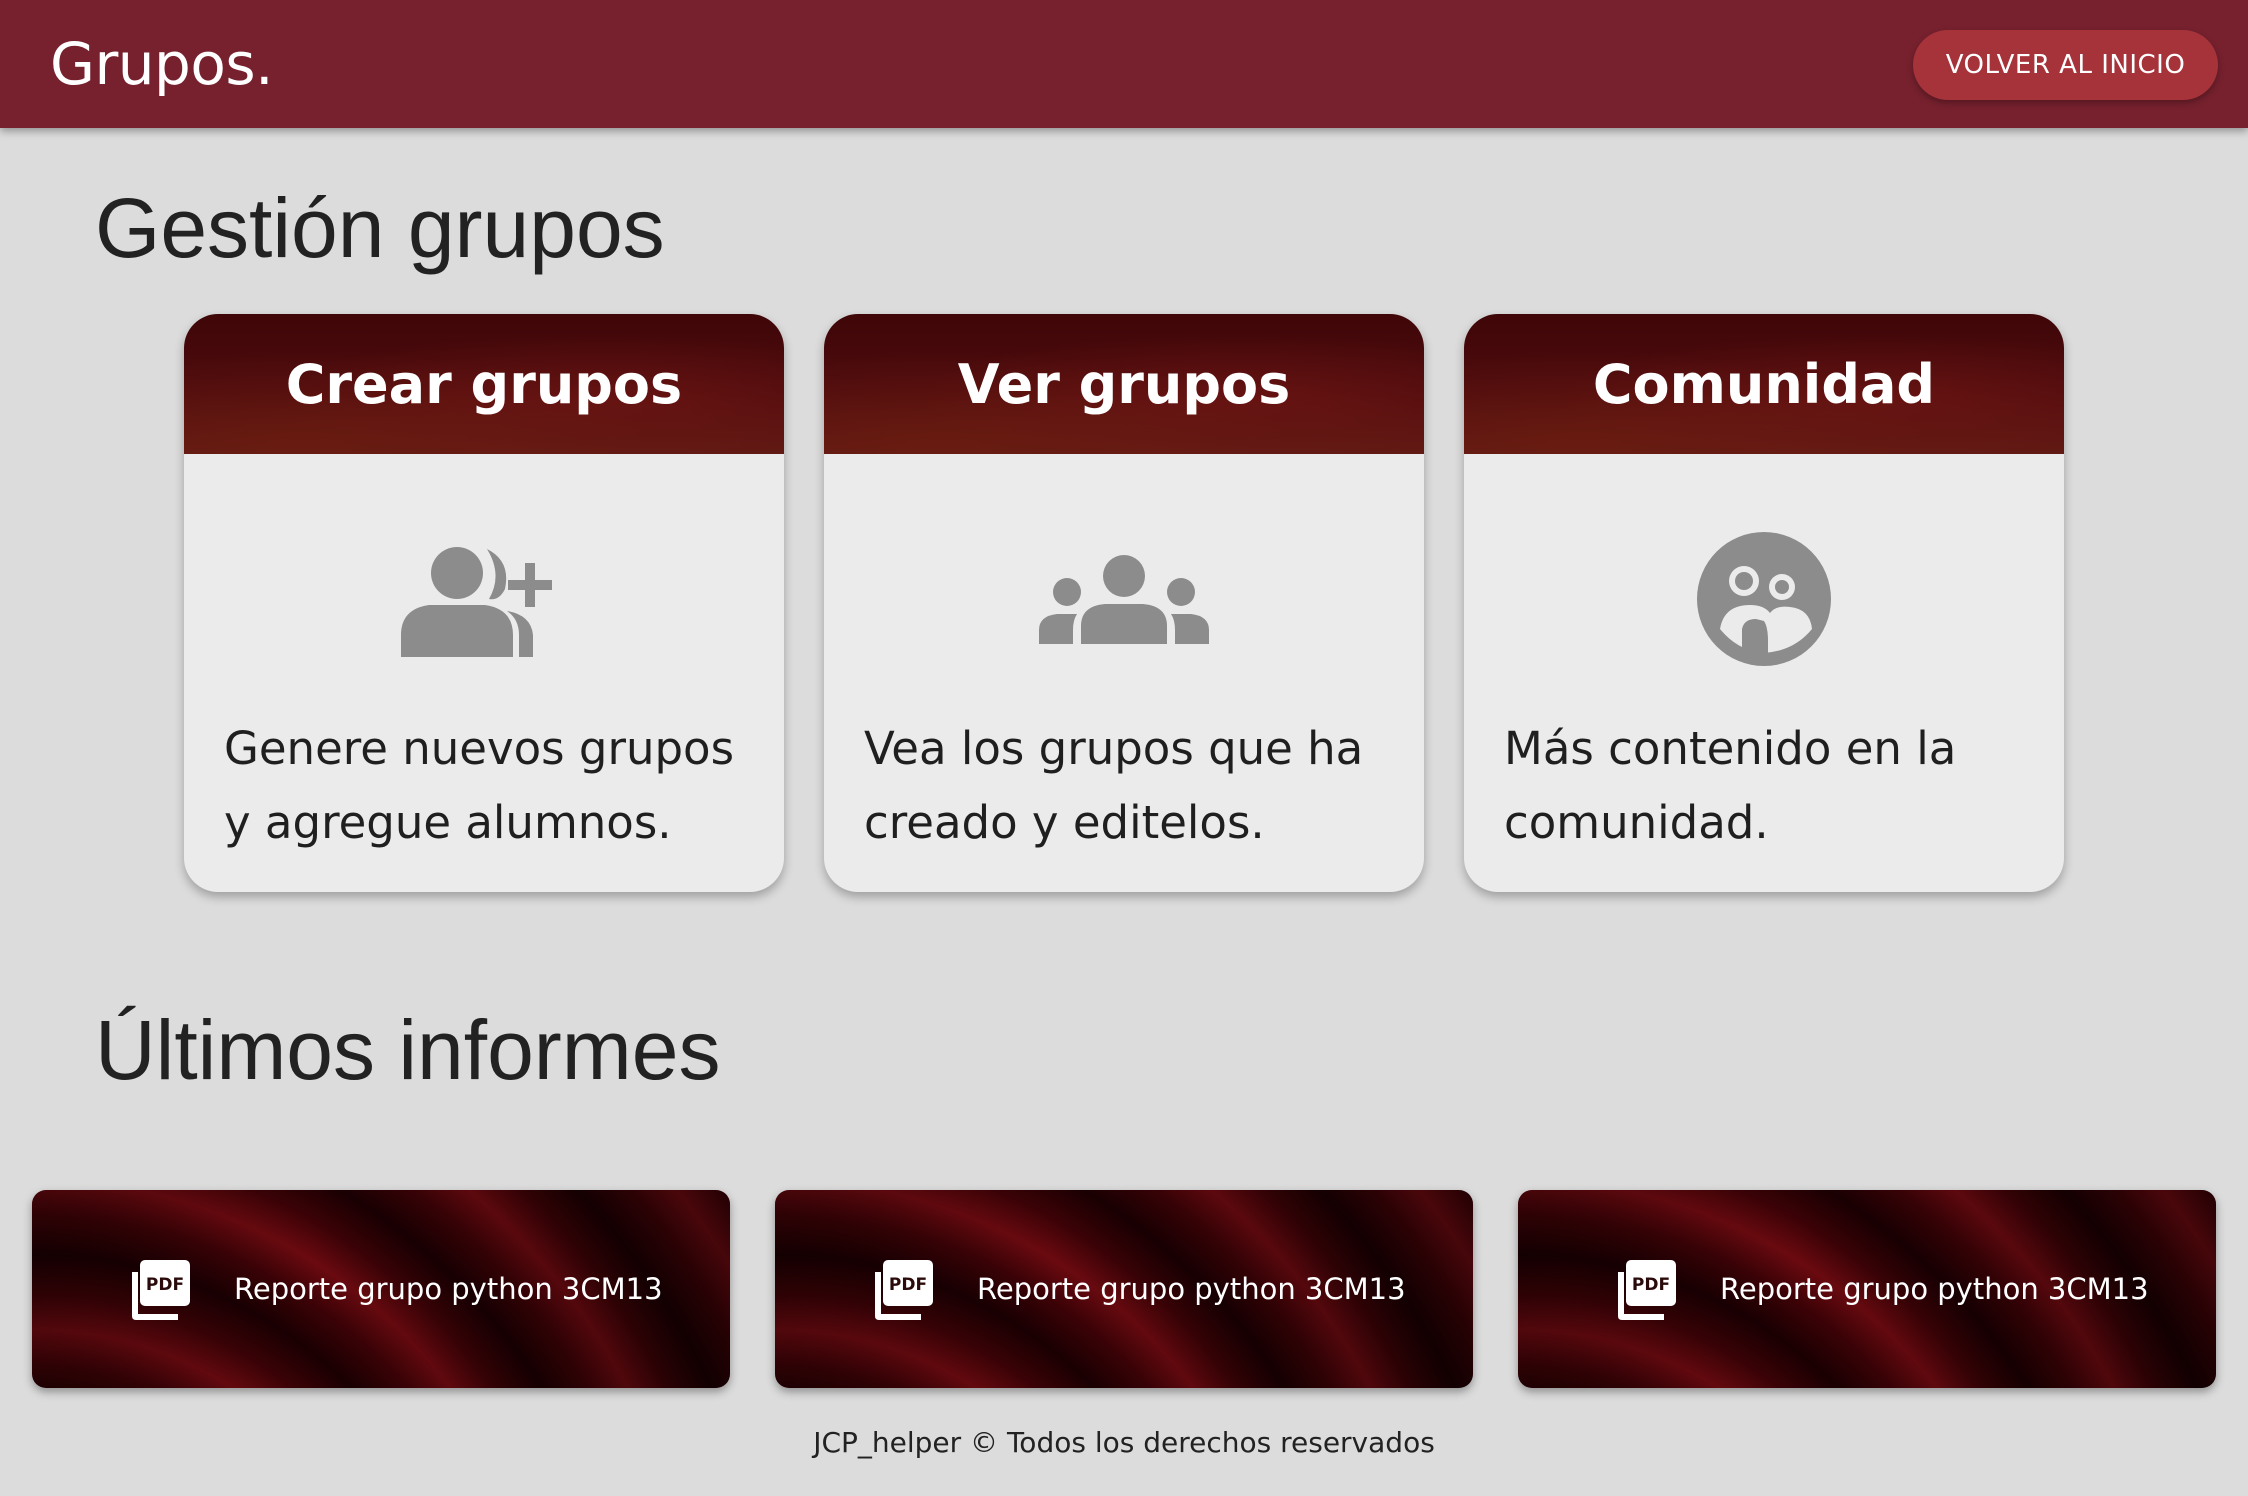 The image size is (2248, 1496). Describe the element at coordinates (1730, 785) in the screenshot. I see `card-description: Más contenido en la comunidad.` at that location.